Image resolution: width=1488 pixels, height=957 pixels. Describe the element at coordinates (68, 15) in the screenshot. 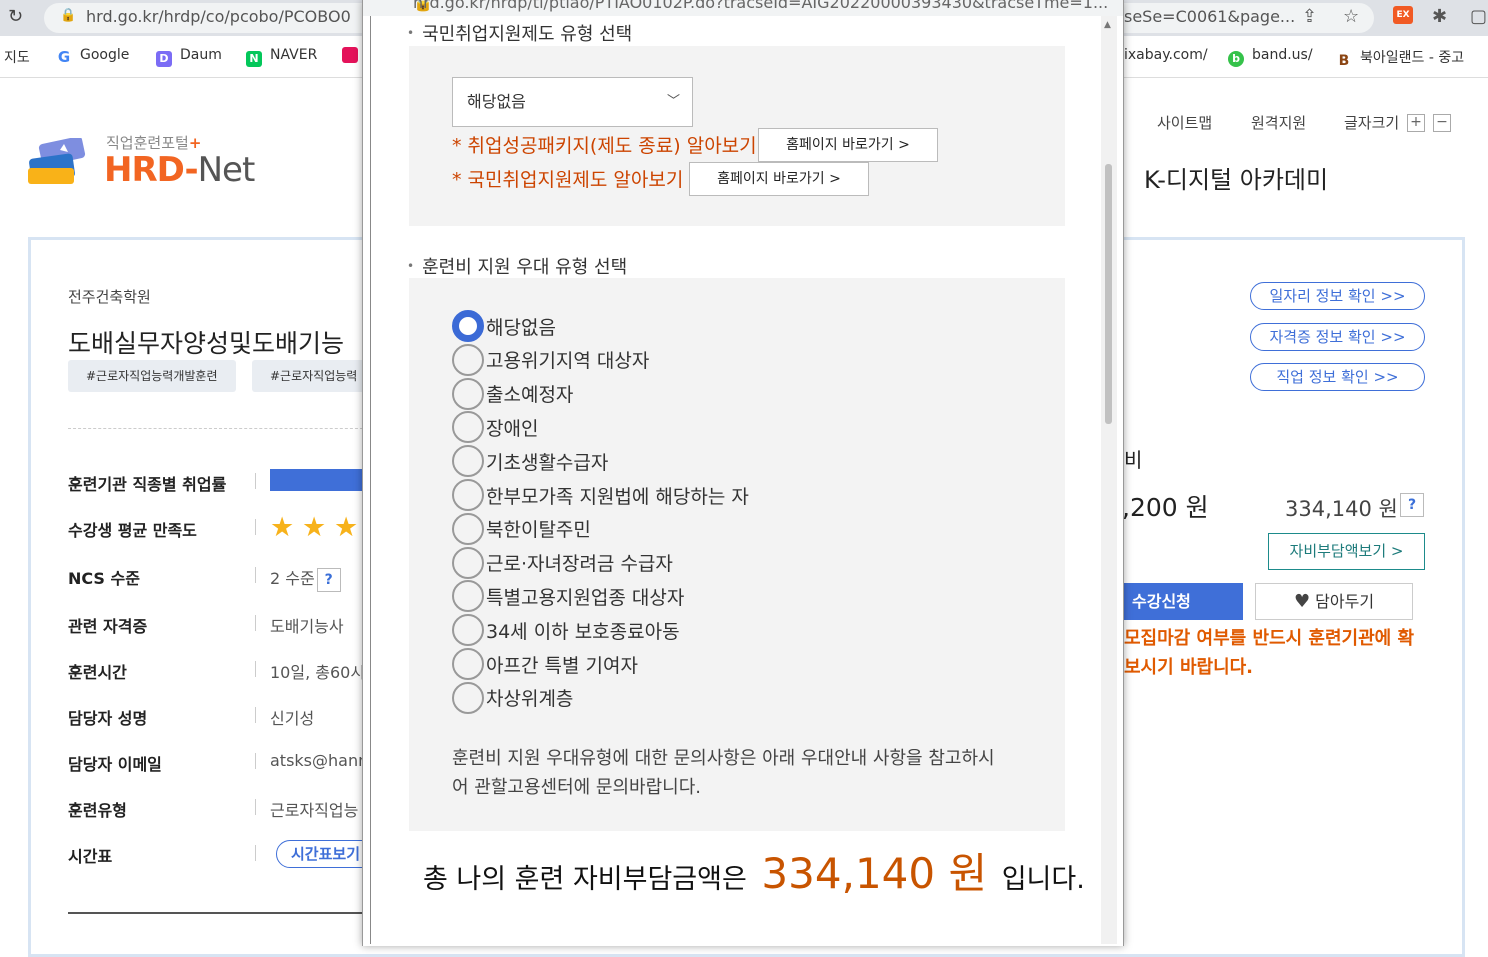

I see `lock-icon: 🔒` at that location.